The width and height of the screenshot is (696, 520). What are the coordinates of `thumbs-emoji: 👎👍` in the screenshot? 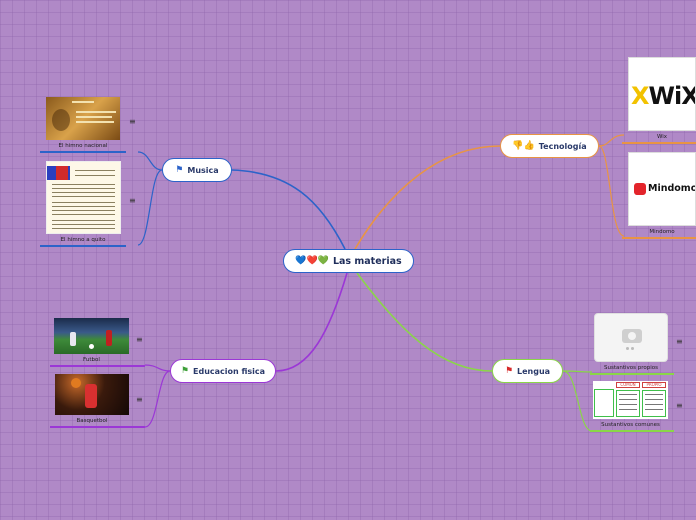 It's located at (523, 146).